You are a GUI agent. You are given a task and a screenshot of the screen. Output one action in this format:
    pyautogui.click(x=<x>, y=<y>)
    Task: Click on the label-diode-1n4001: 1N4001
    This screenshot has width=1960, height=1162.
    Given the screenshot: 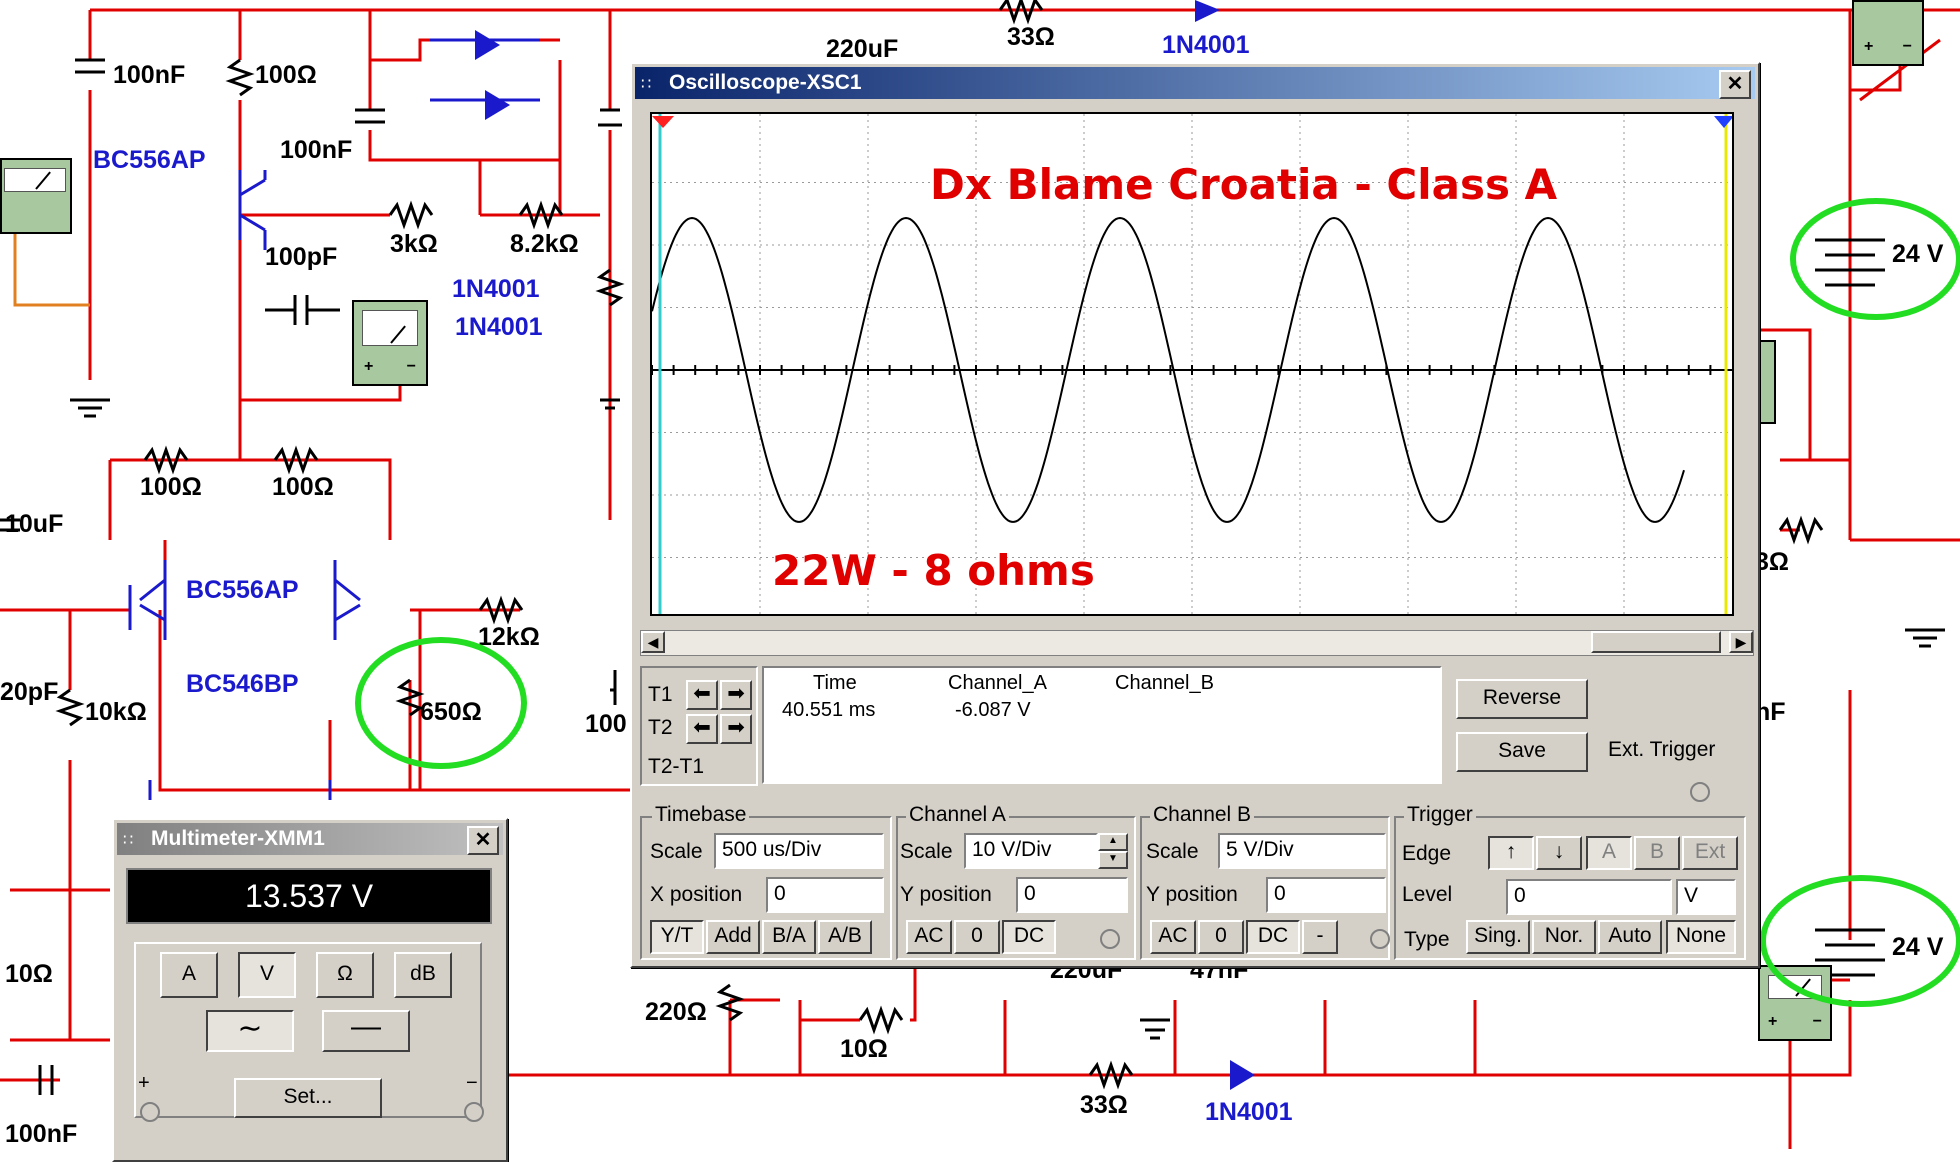 What is the action you would take?
    pyautogui.click(x=1206, y=45)
    